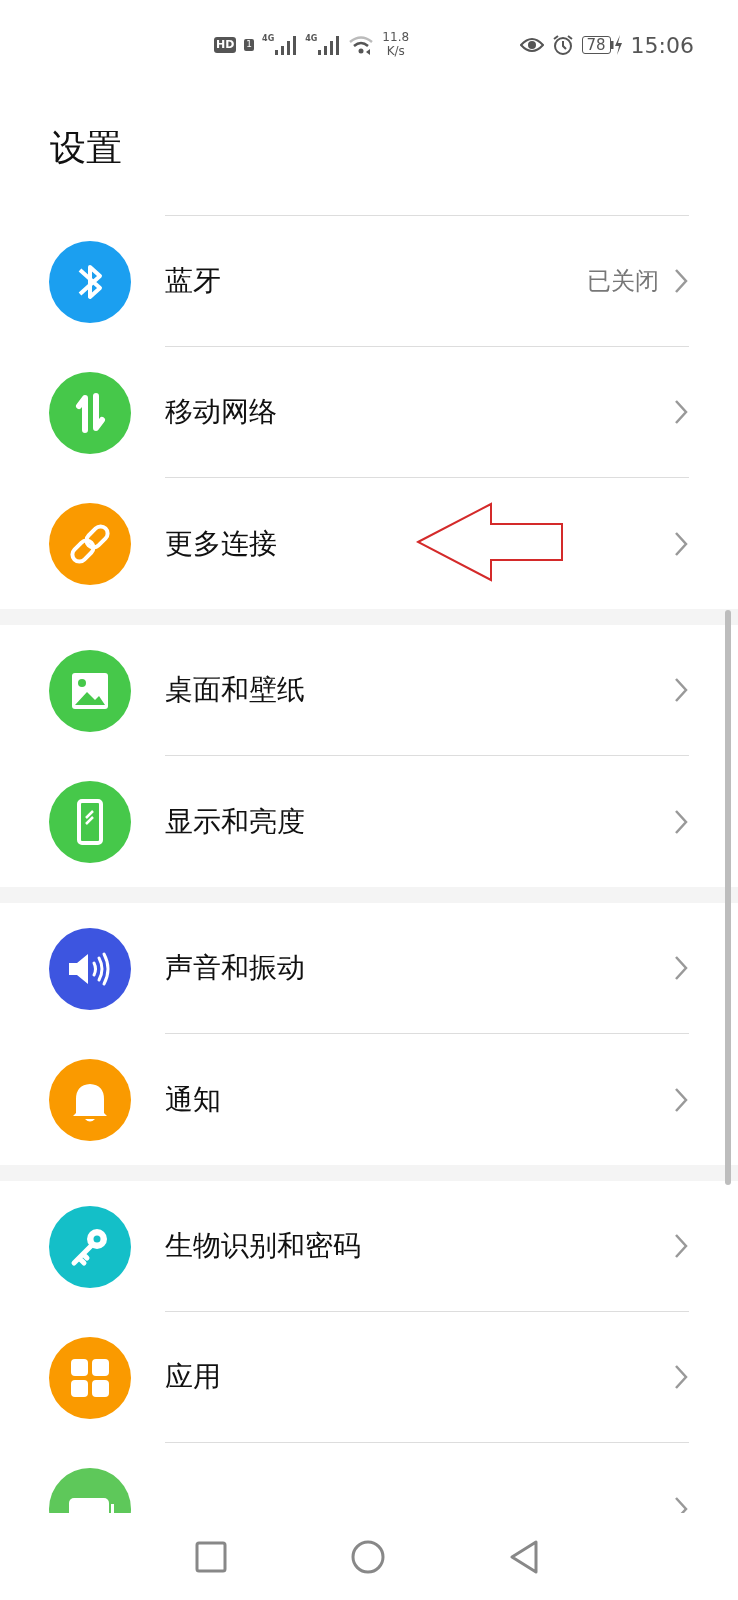  I want to click on item-label: 生物识别和密码, so click(263, 1246).